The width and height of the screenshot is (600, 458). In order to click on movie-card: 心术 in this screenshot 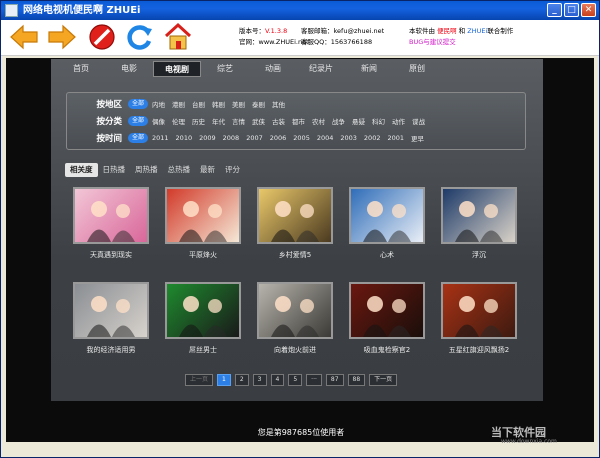, I will do `click(387, 223)`.